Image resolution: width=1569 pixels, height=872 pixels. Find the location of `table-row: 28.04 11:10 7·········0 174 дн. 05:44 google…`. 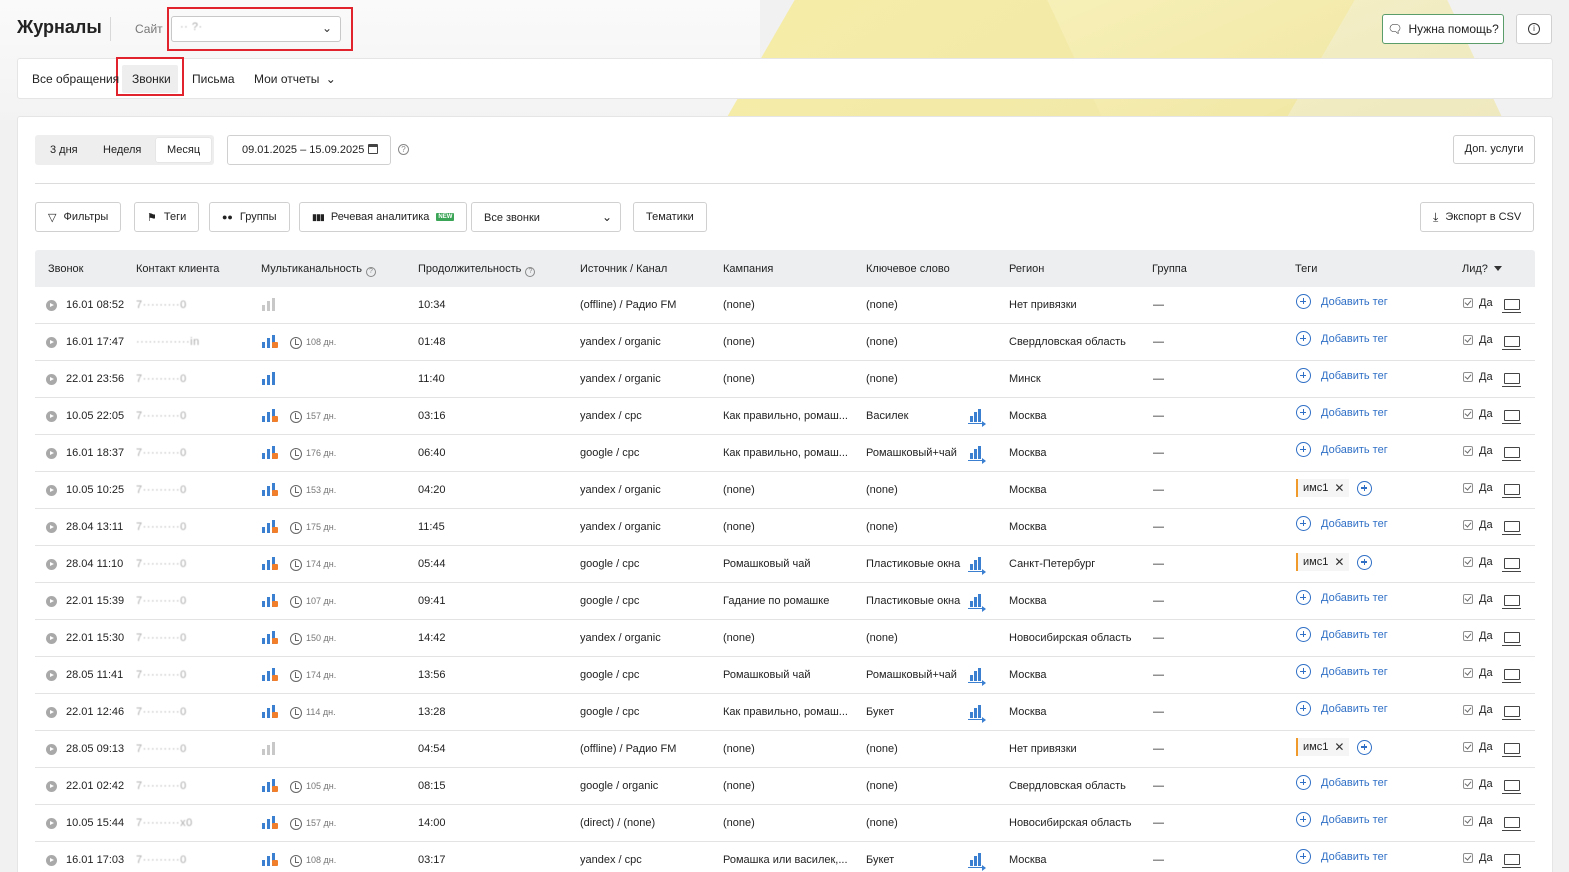

table-row: 28.04 11:10 7·········0 174 дн. 05:44 google… is located at coordinates (785, 564).